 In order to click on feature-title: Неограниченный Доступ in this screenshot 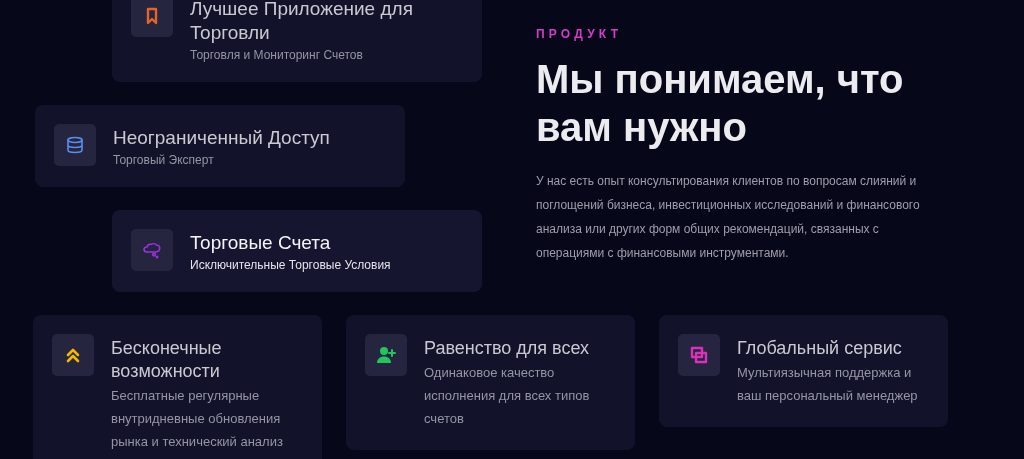, I will do `click(221, 138)`.